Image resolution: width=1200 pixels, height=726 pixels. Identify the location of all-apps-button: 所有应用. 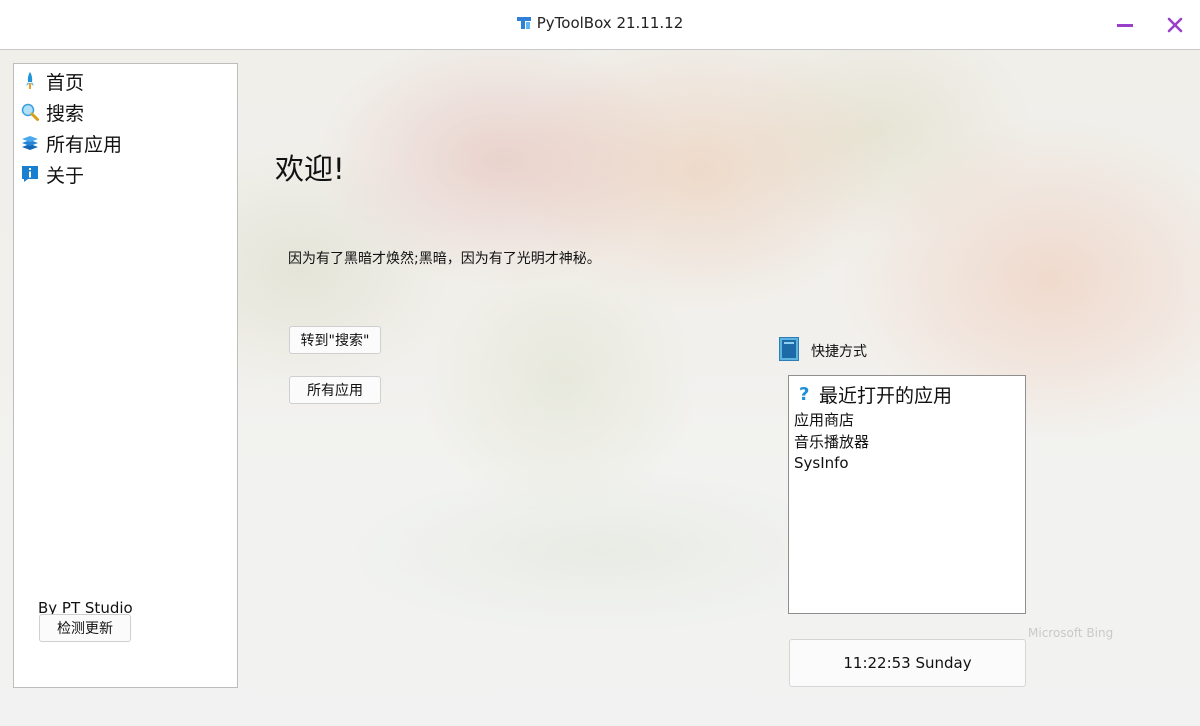
(335, 390).